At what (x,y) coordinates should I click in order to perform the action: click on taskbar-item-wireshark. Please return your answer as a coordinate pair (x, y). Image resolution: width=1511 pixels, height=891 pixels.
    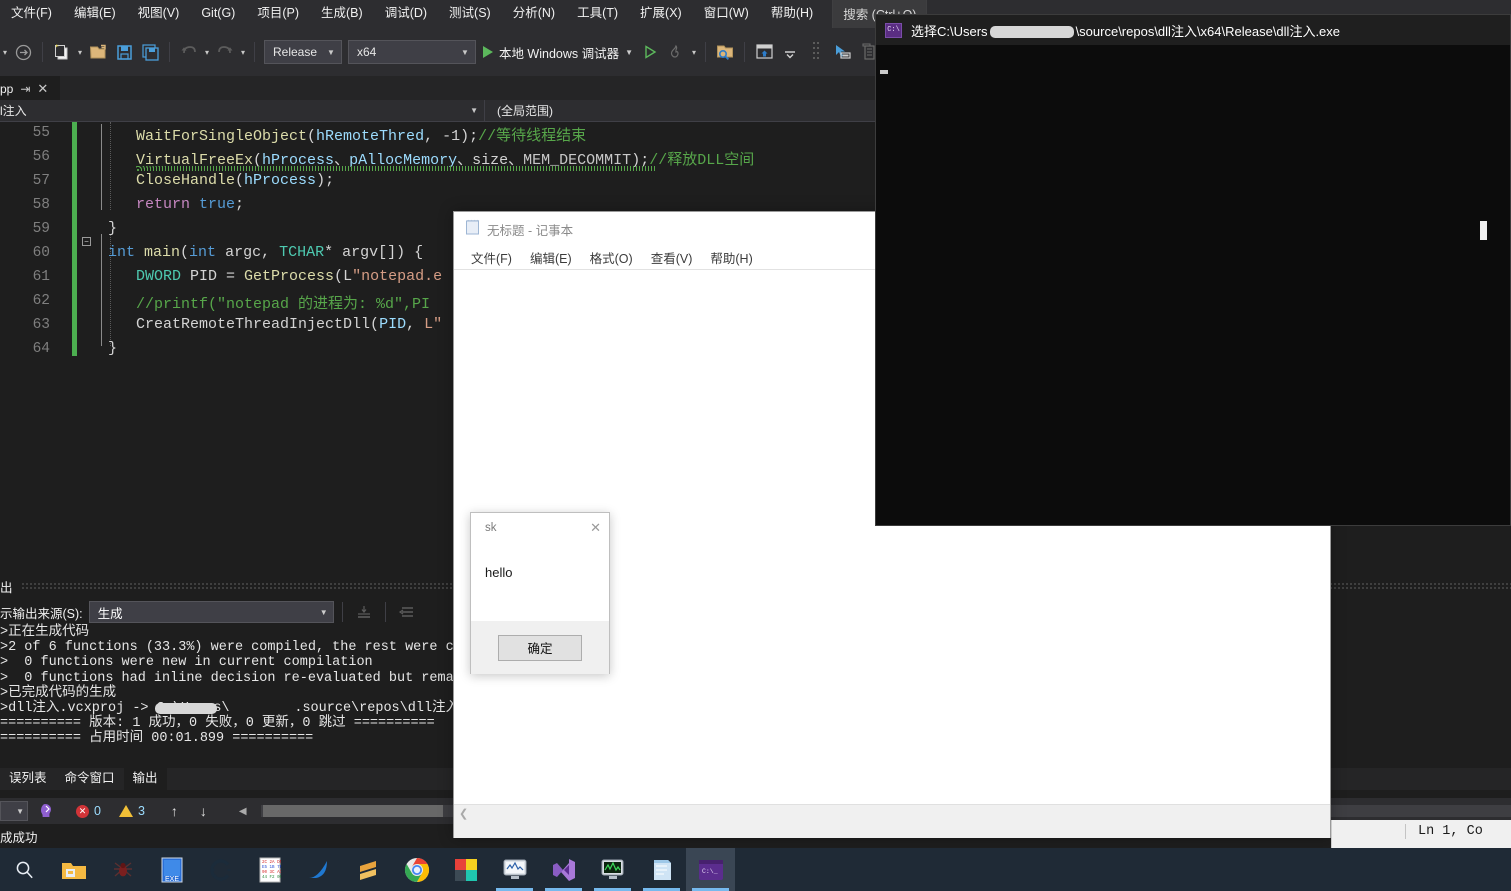
    Looking at the image, I should click on (318, 869).